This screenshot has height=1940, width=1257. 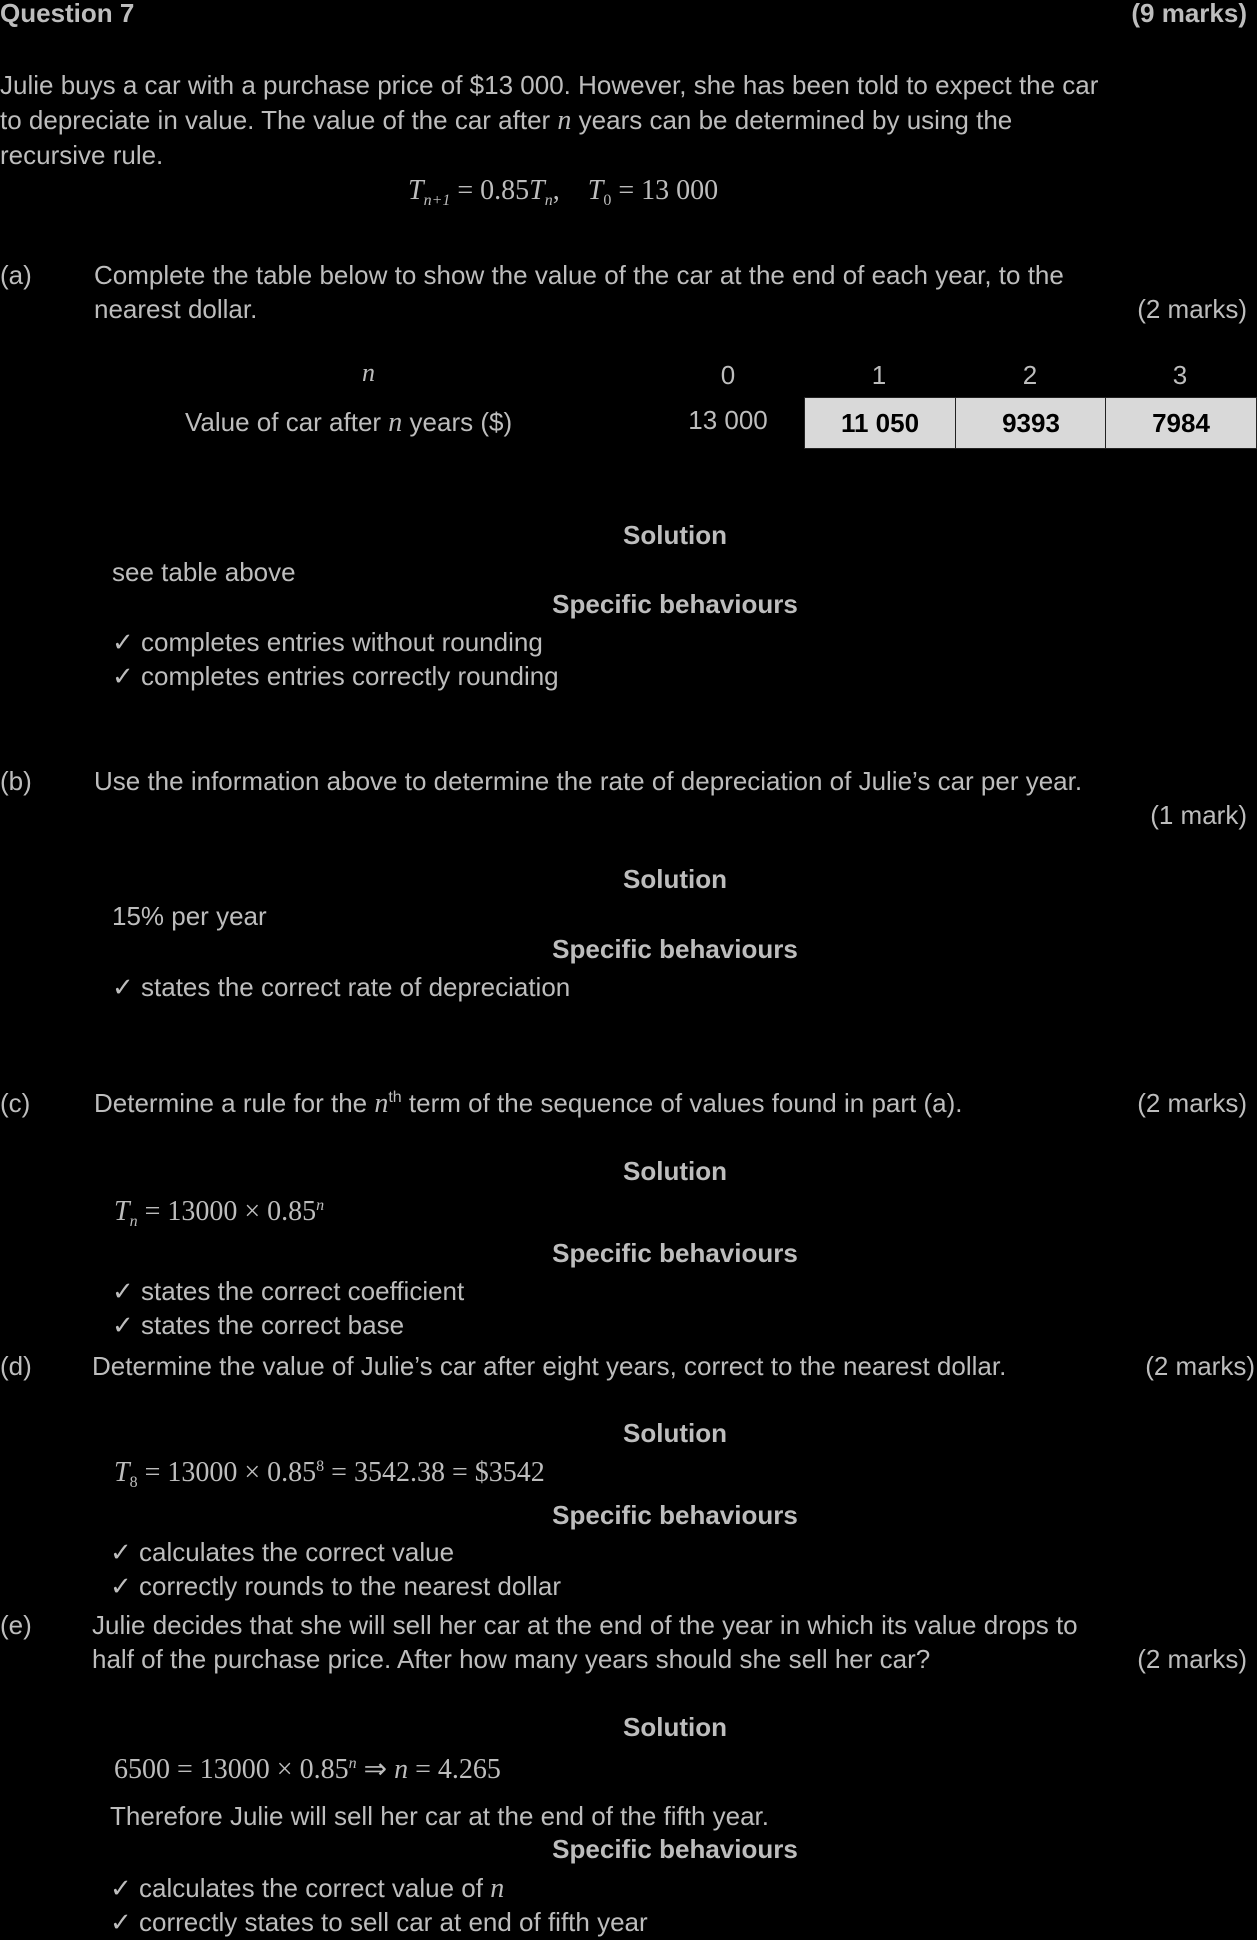 What do you see at coordinates (336, 1586) in the screenshot?
I see `part-d-behaviour-2: ✓ correctly rounds to the nearest dollar` at bounding box center [336, 1586].